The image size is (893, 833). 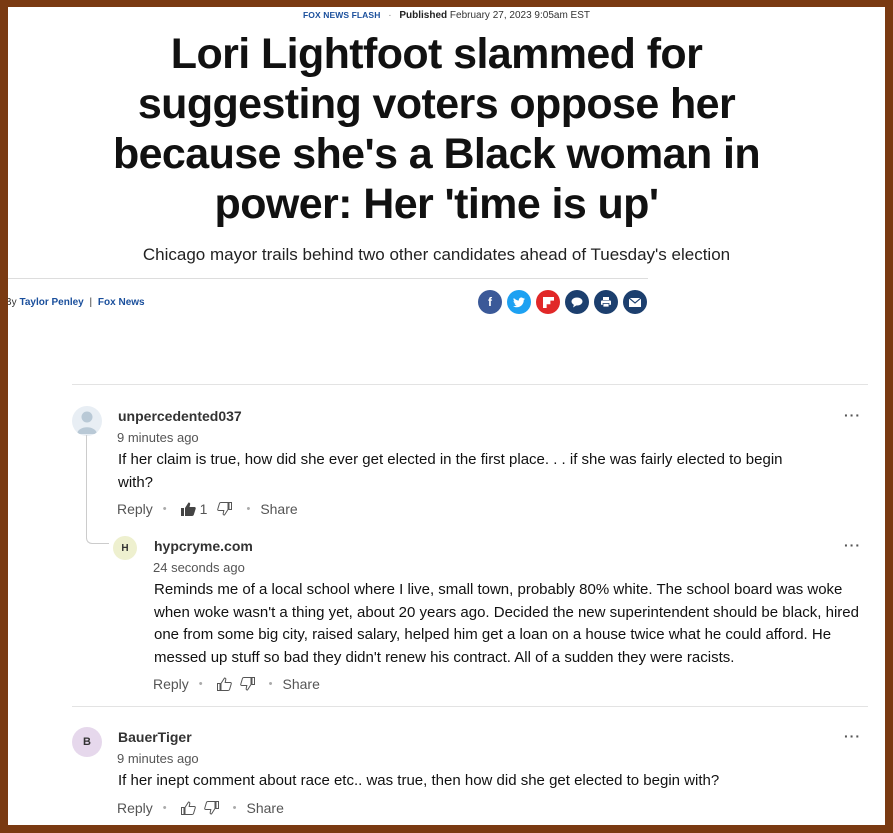 I want to click on comment-timestamp: 24 seconds ago, so click(x=199, y=567).